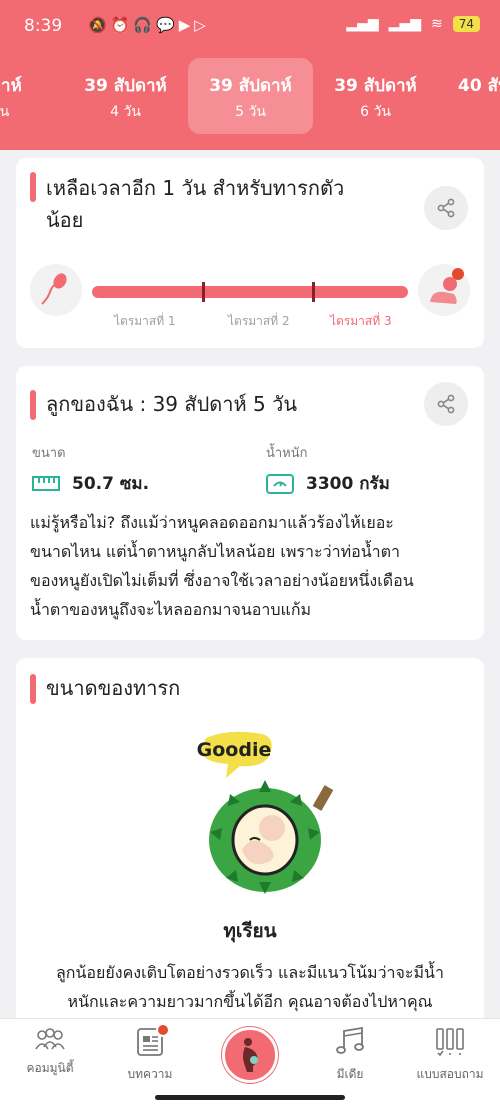 The width and height of the screenshot is (500, 1111). What do you see at coordinates (186, 25) in the screenshot?
I see `youtube-icon: ▶` at bounding box center [186, 25].